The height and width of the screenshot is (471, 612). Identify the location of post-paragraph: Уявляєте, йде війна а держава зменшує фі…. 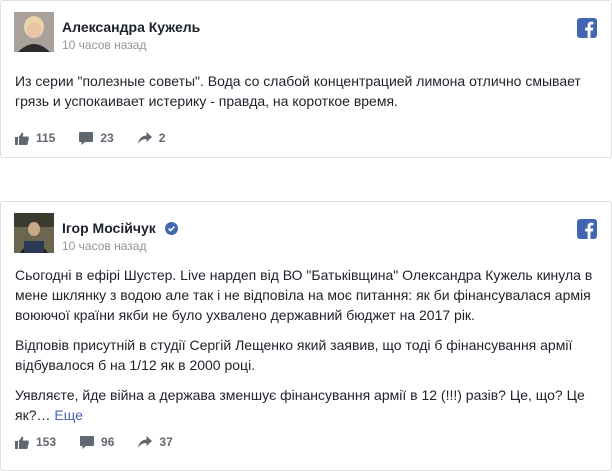
(308, 405).